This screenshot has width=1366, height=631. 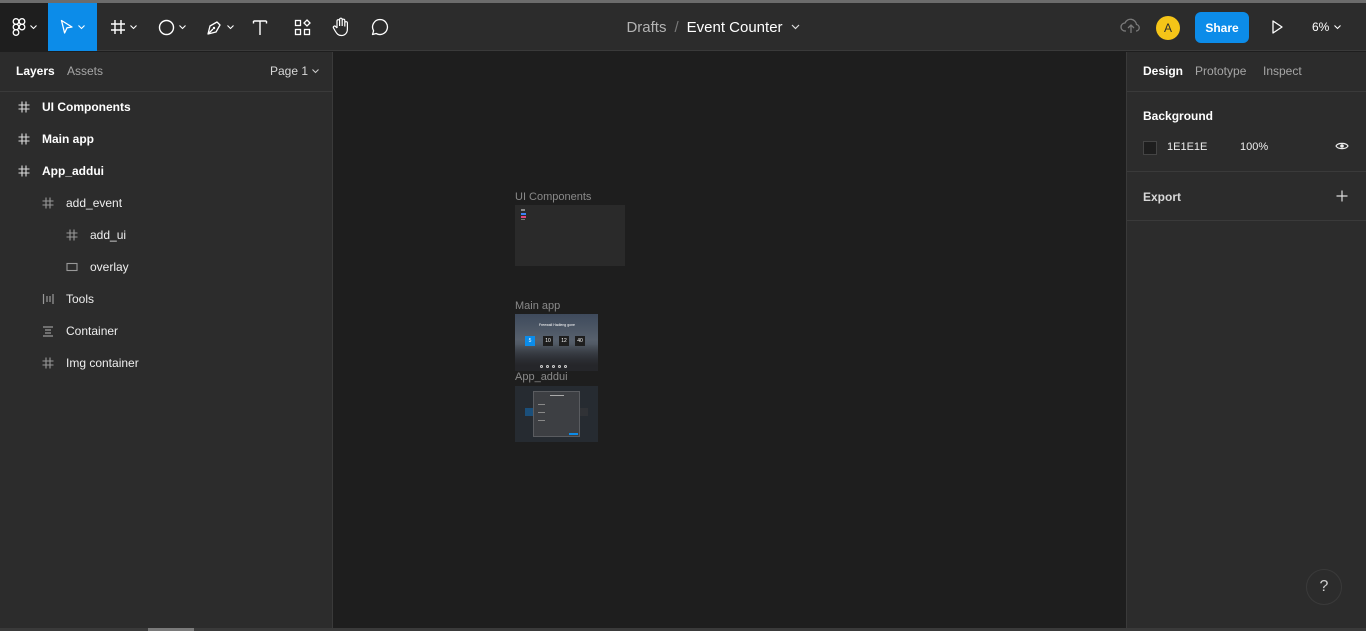 What do you see at coordinates (1342, 196) in the screenshot?
I see `plus-icon` at bounding box center [1342, 196].